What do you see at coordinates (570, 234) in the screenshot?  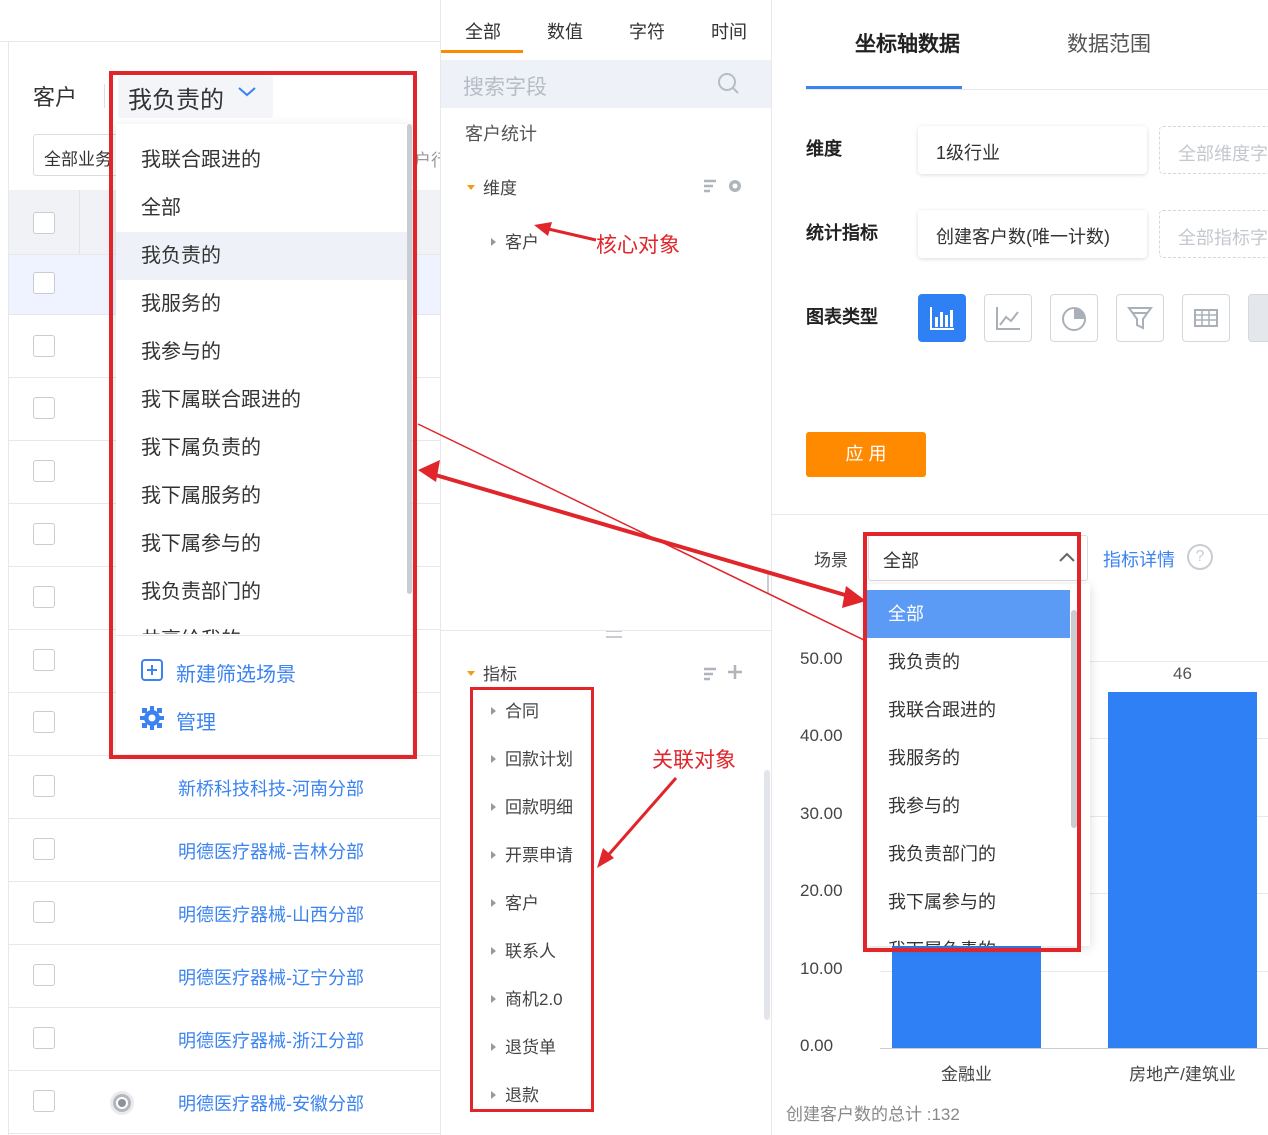 I see `arrow-core-object` at bounding box center [570, 234].